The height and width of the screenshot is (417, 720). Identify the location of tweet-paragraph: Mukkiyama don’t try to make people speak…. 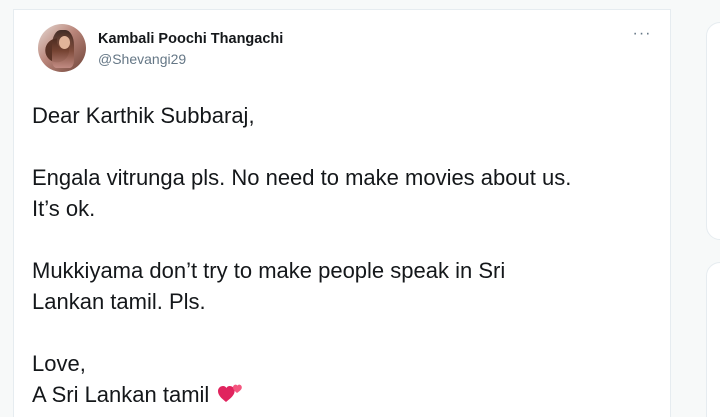
(347, 286).